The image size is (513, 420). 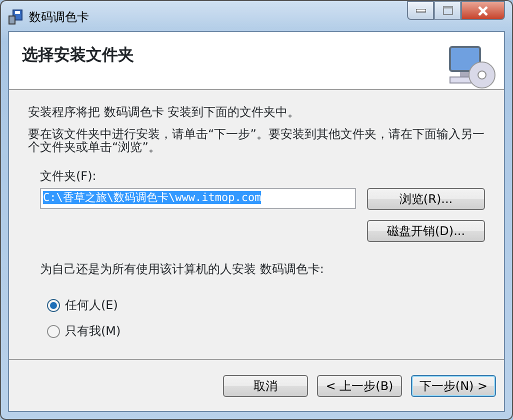 I want to click on minimize-button, so click(x=420, y=10).